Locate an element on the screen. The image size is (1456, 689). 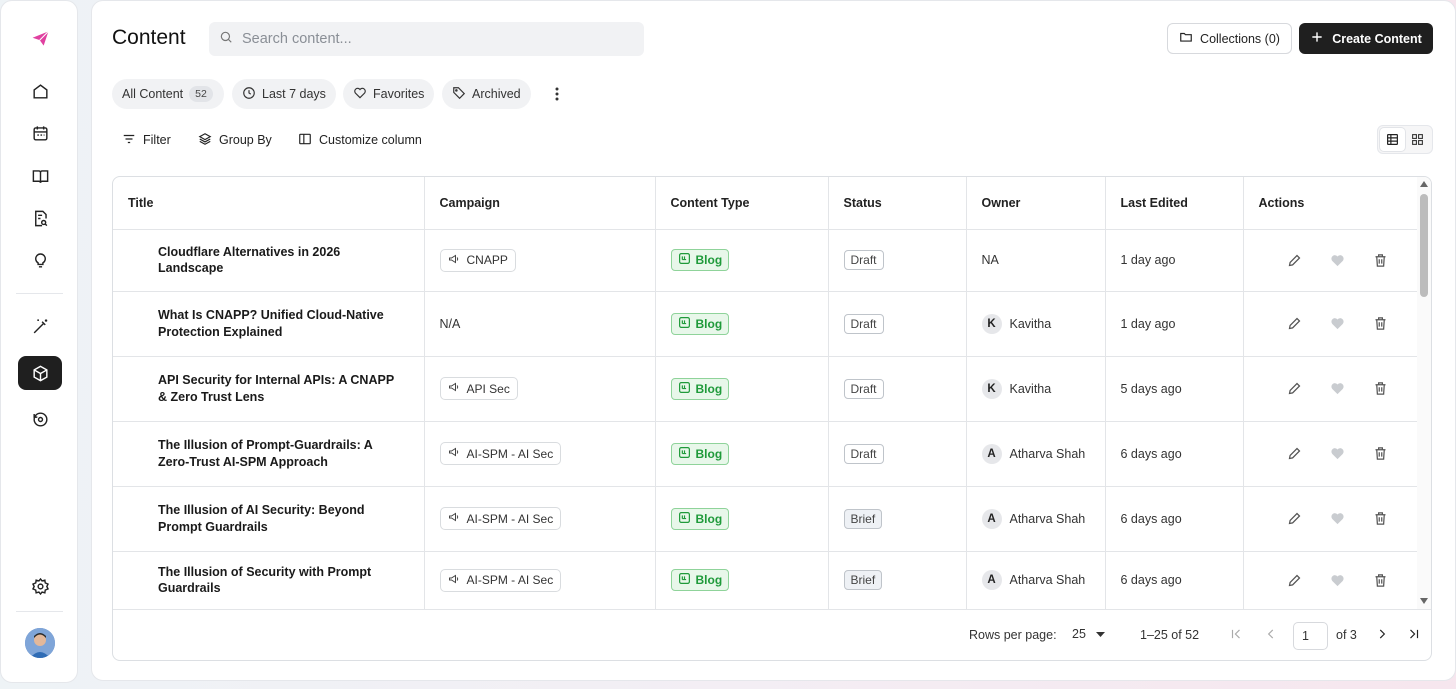
owner-cell: A Atharva Shah is located at coordinates (1036, 580).